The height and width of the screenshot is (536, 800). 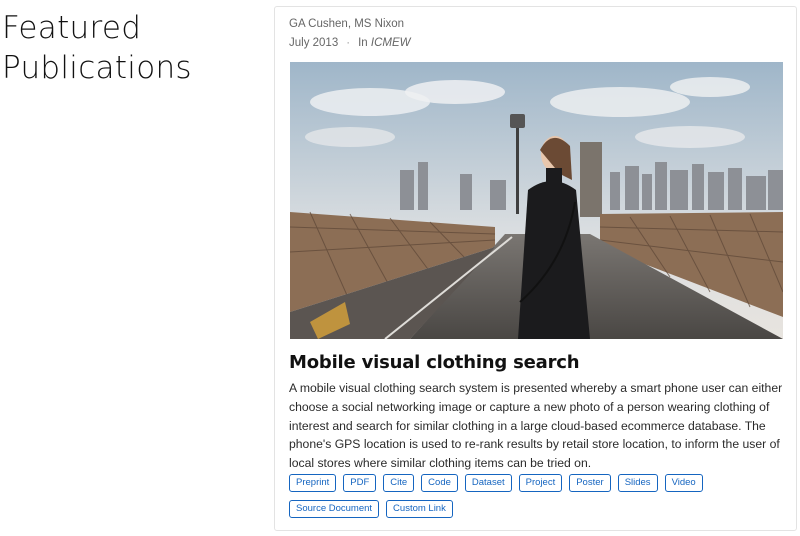 I want to click on code-button: Code, so click(x=439, y=483).